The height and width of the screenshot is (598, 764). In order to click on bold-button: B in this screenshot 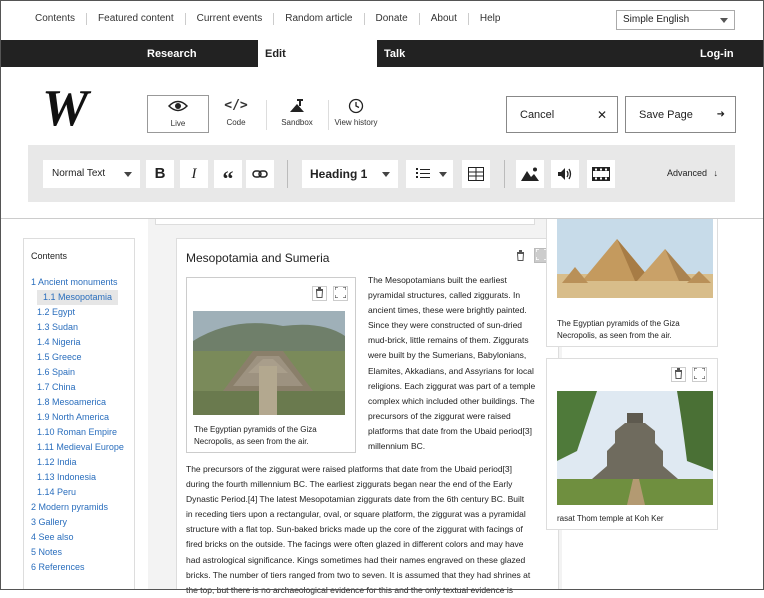, I will do `click(160, 174)`.